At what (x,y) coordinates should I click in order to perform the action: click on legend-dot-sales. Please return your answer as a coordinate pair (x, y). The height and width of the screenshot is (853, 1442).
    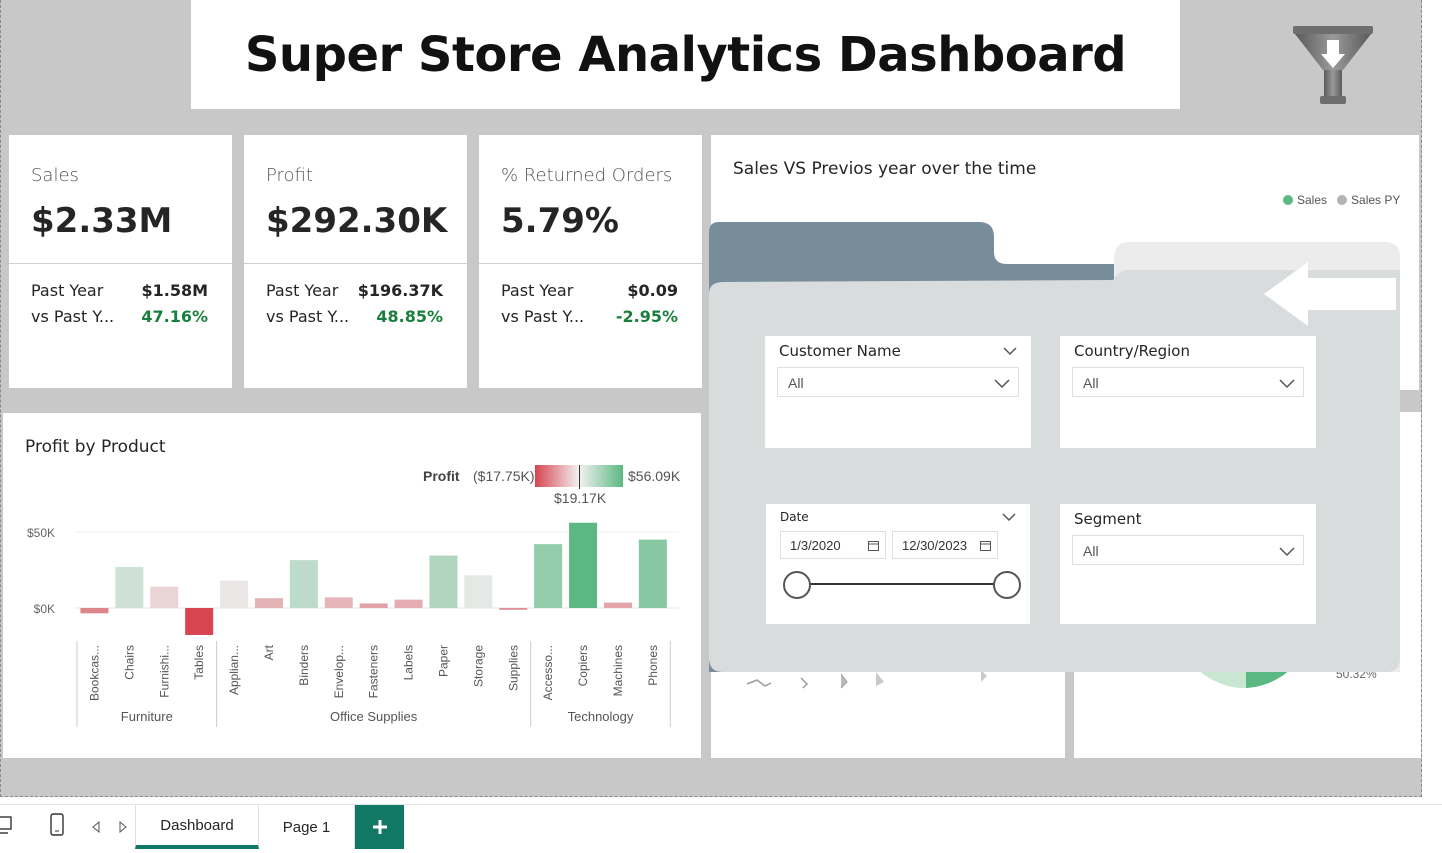
    Looking at the image, I should click on (1288, 200).